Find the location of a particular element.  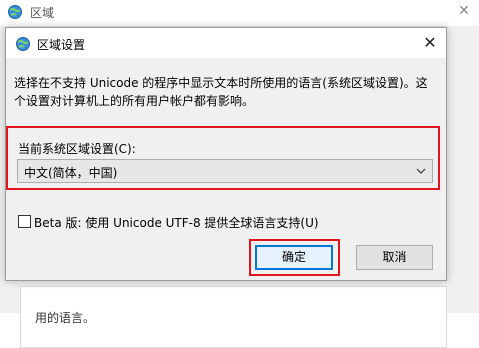

system-locale-dropdown: 中文(简体，中国) is located at coordinates (225, 171).